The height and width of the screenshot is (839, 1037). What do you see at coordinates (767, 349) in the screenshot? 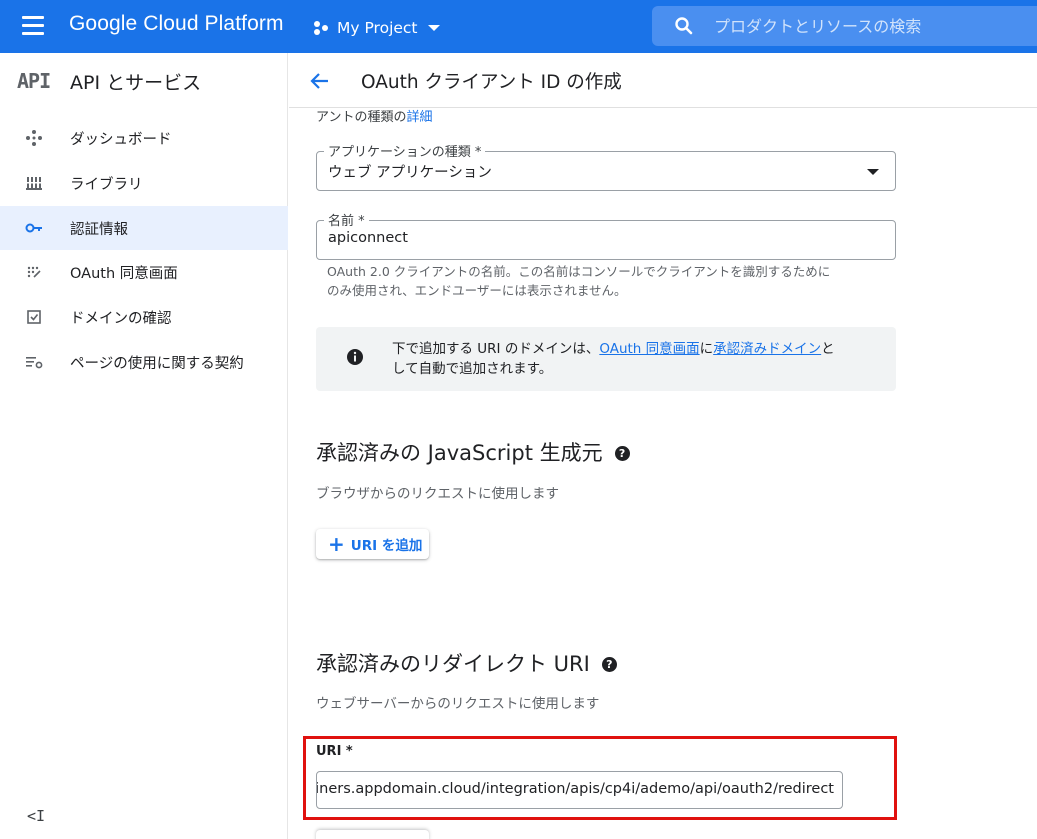
I see `authorized-domains-link: 承認済みドメイン` at bounding box center [767, 349].